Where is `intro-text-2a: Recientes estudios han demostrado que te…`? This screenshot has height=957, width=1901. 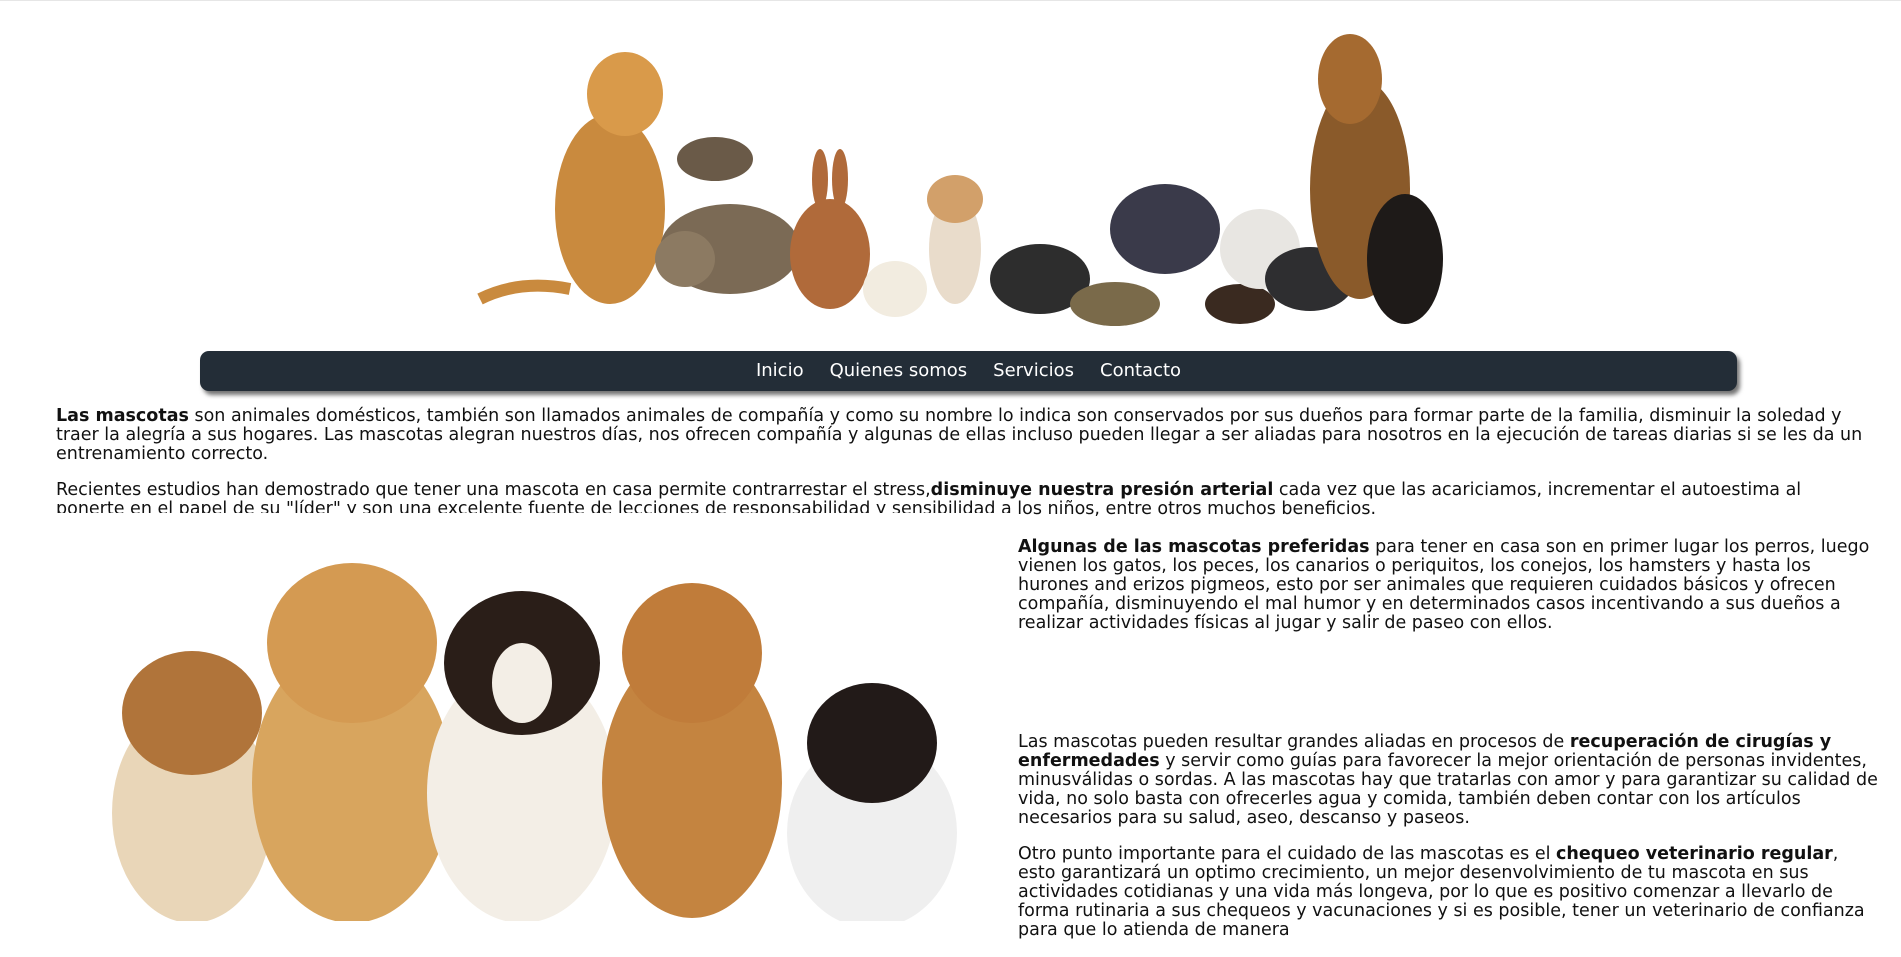
intro-text-2a: Recientes estudios han demostrado que te… is located at coordinates (493, 490).